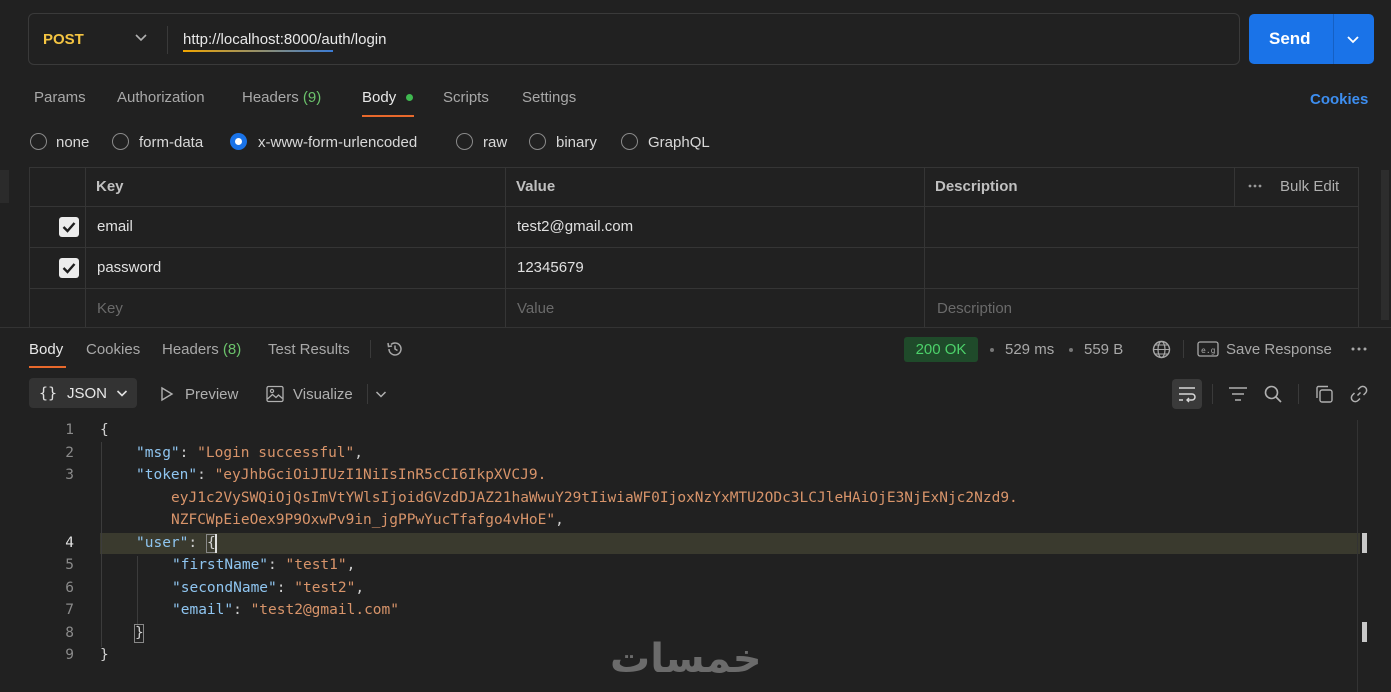 This screenshot has width=1391, height=692. Describe the element at coordinates (730, 543) in the screenshot. I see `current-line-highlight` at that location.